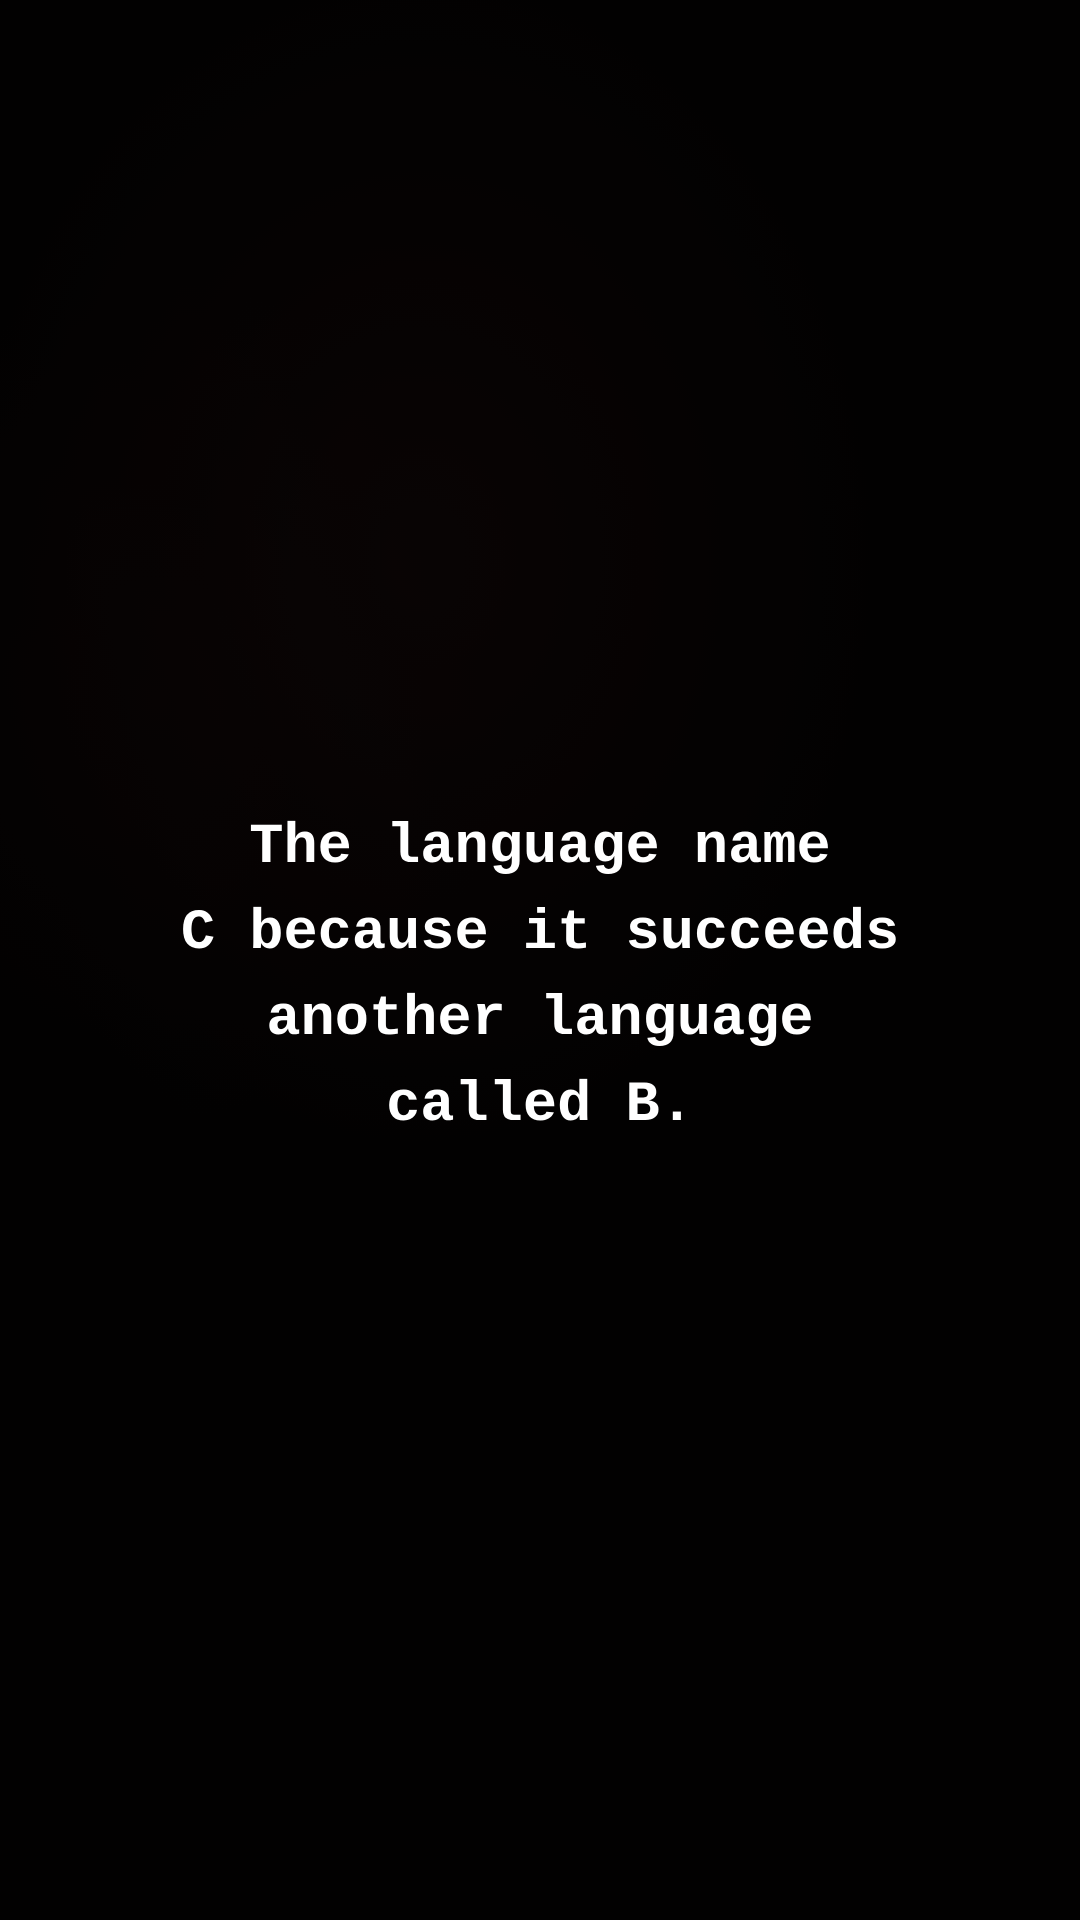 The width and height of the screenshot is (1080, 1920). Describe the element at coordinates (540, 934) in the screenshot. I see `caption-line-2: C because it succeeds` at that location.